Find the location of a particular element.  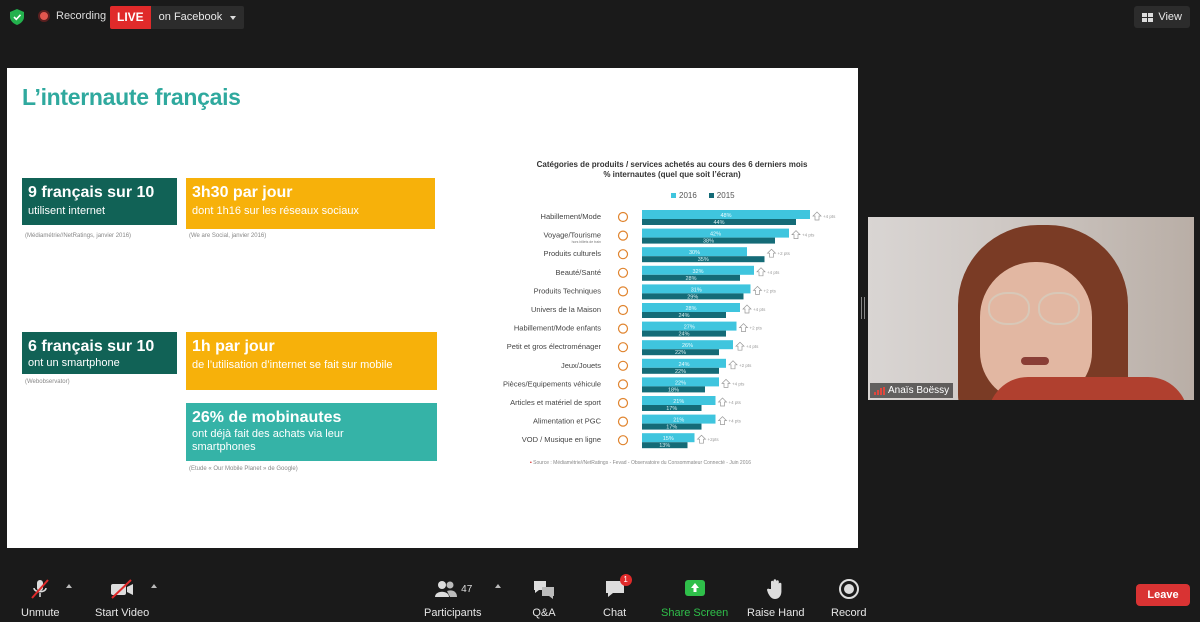

share-screen-button: Share Screen is located at coordinates (694, 598).